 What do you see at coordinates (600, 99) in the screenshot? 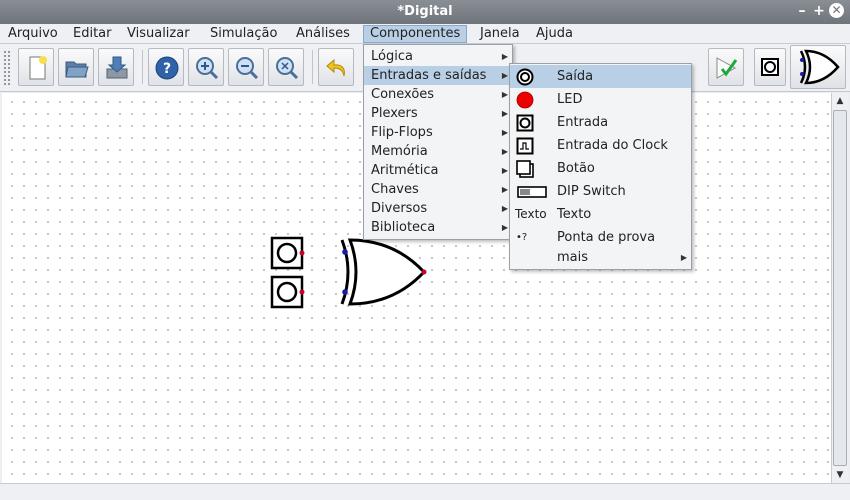
I see `submenu-item-led: LED` at bounding box center [600, 99].